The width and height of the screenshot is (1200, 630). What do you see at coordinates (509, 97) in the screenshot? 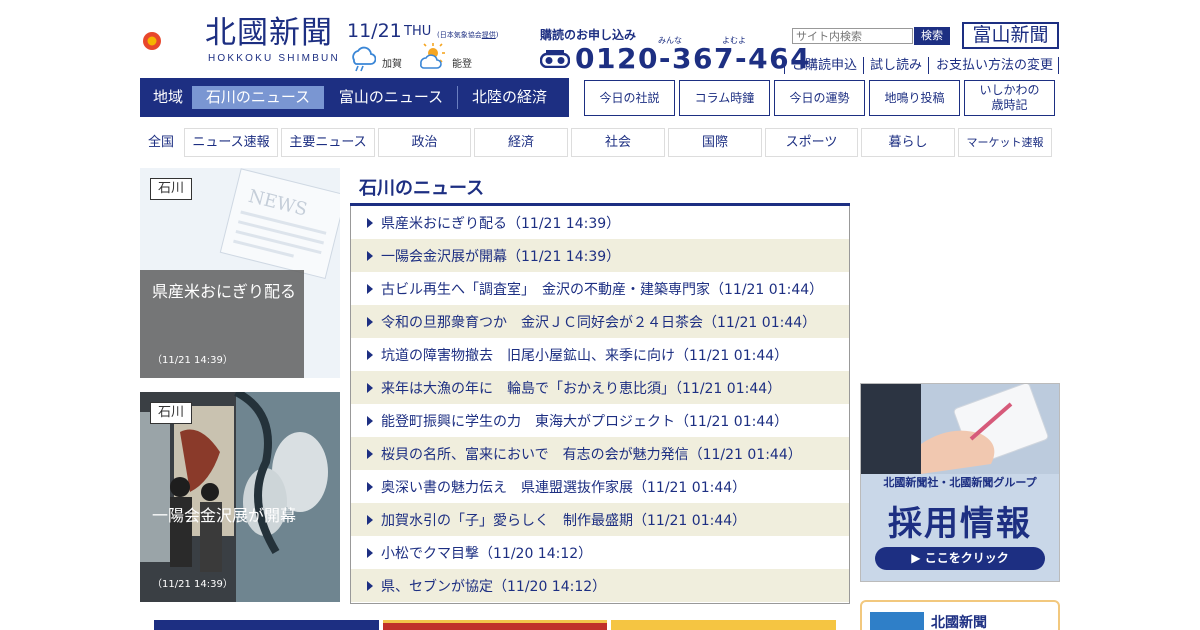
I see `tab-hokuriku-economy: 北陸の経済` at bounding box center [509, 97].